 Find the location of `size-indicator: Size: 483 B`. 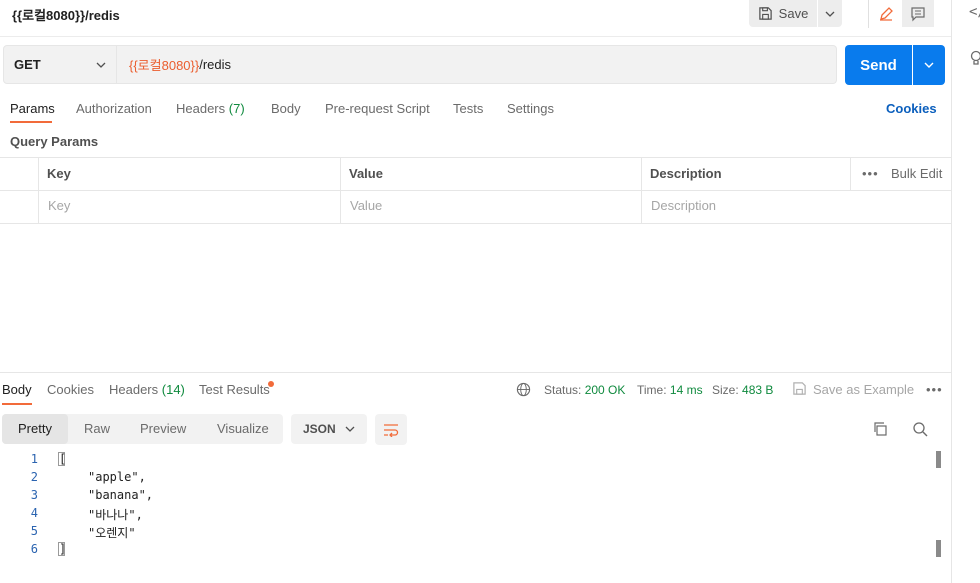

size-indicator: Size: 483 B is located at coordinates (742, 390).